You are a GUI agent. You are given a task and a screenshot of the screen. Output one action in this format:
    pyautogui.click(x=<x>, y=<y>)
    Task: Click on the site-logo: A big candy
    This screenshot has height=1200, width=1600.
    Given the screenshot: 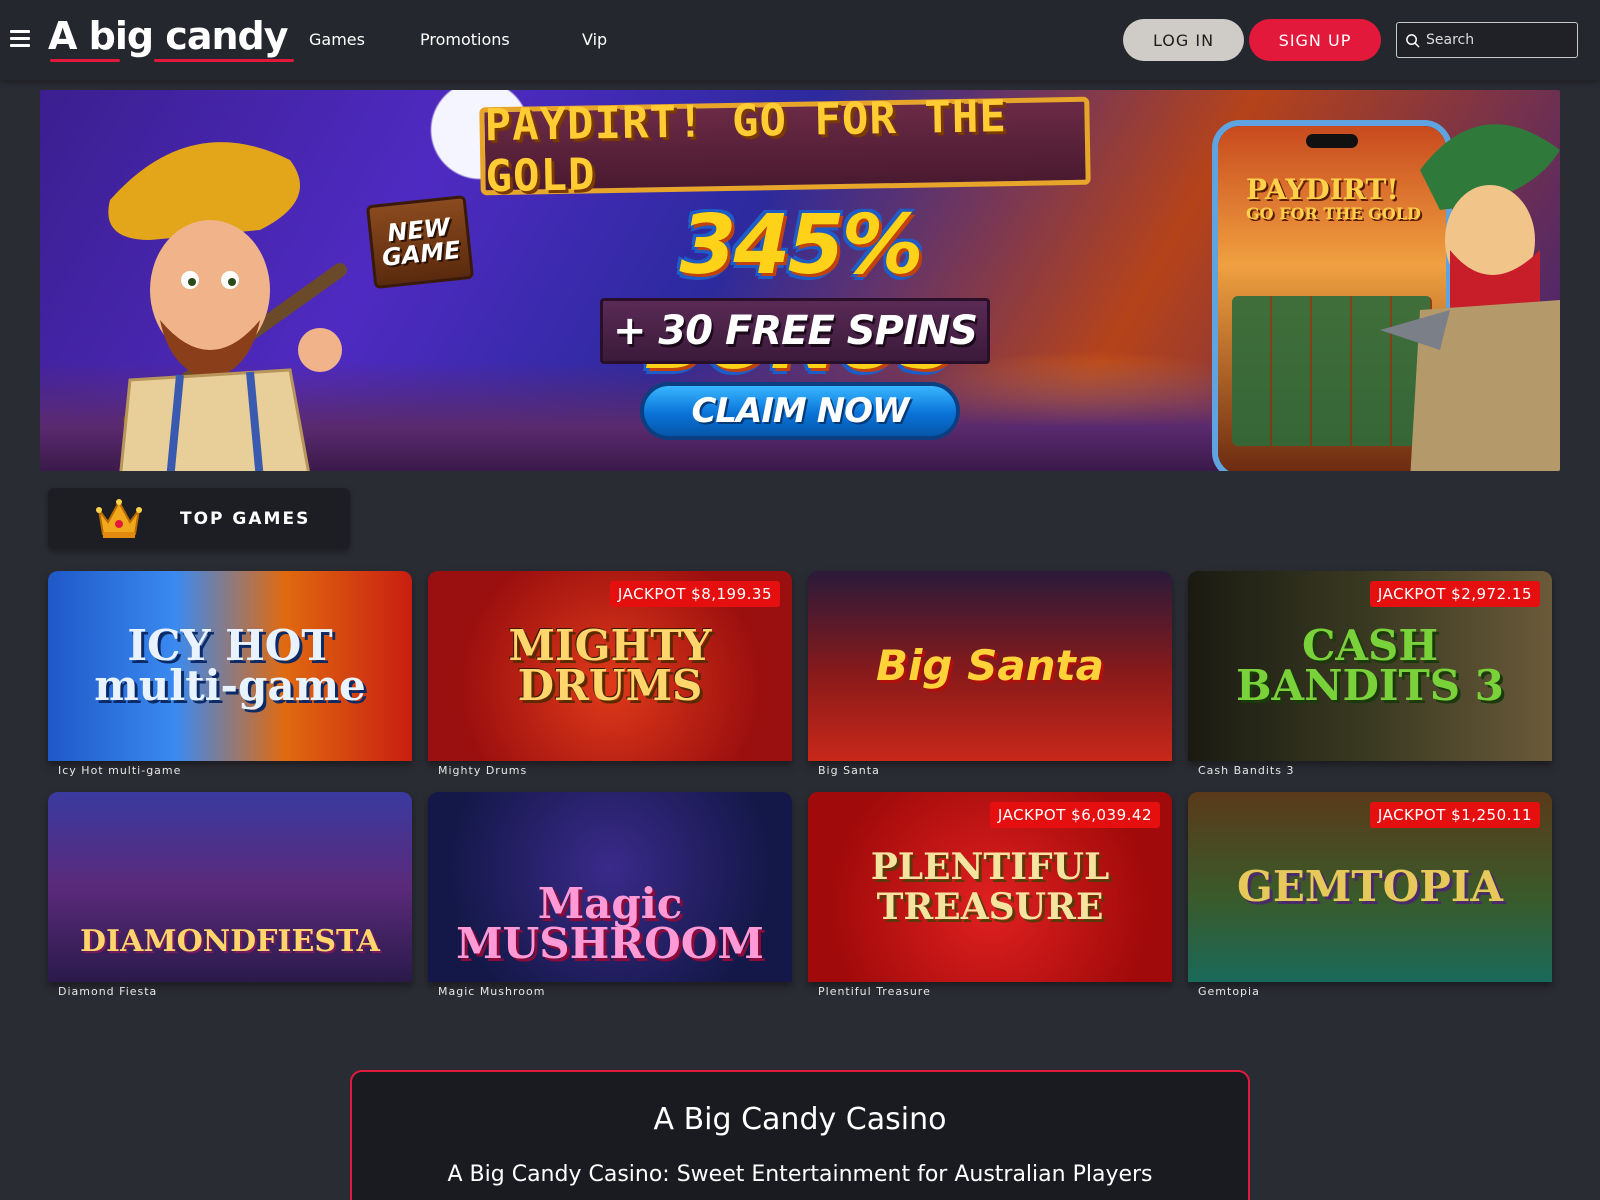 What is the action you would take?
    pyautogui.click(x=171, y=38)
    